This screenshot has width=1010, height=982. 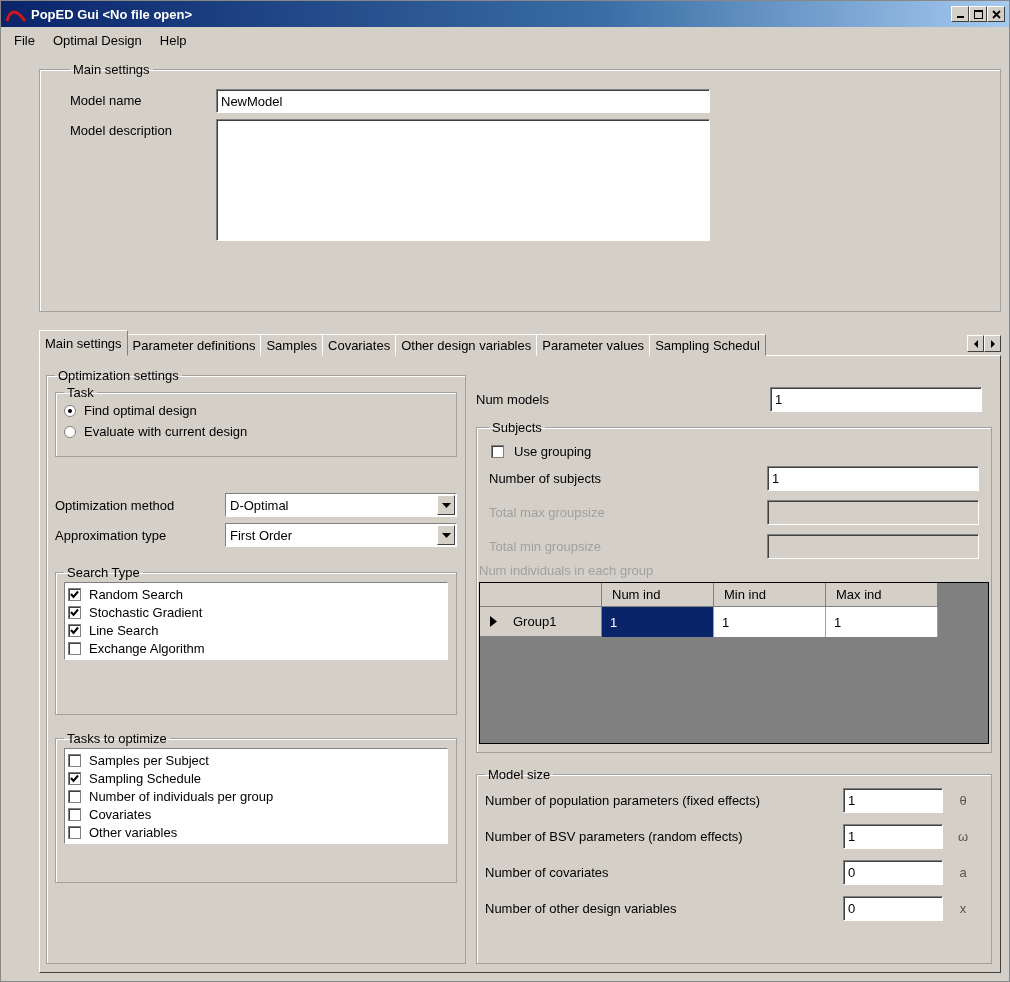 What do you see at coordinates (466, 345) in the screenshot?
I see `tab: Other design variables` at bounding box center [466, 345].